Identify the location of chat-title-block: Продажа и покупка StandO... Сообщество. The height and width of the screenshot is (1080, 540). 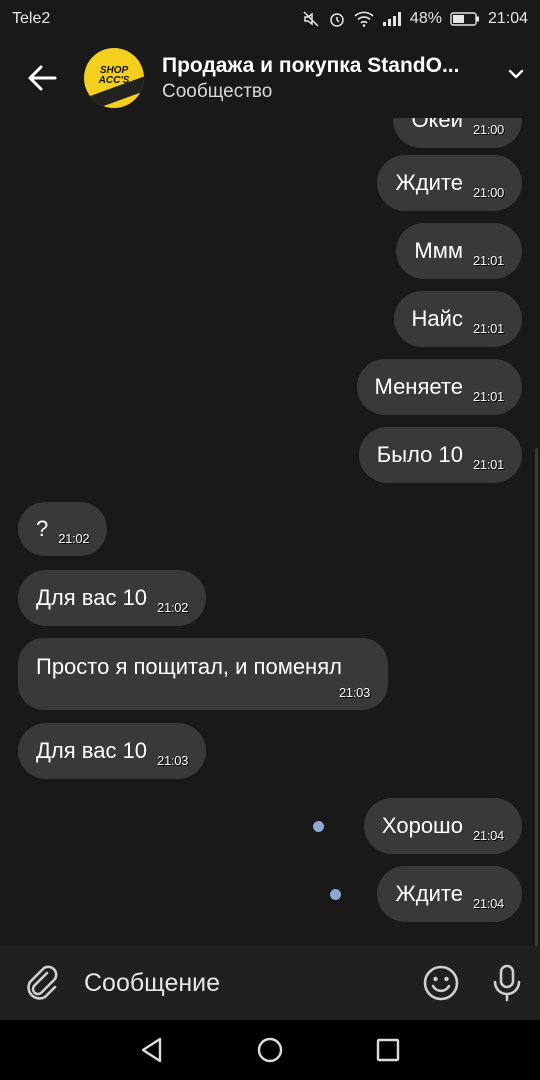
(327, 78).